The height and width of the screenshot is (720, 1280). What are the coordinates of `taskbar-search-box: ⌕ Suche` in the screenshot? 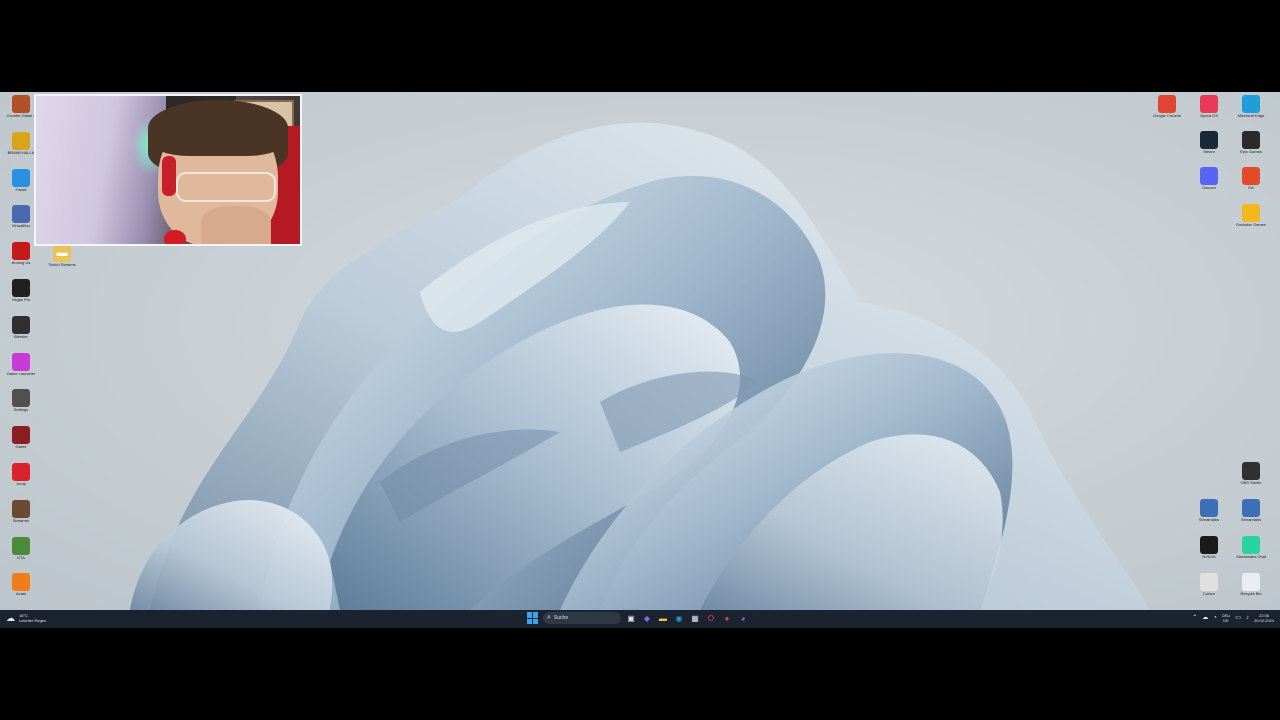 It's located at (582, 618).